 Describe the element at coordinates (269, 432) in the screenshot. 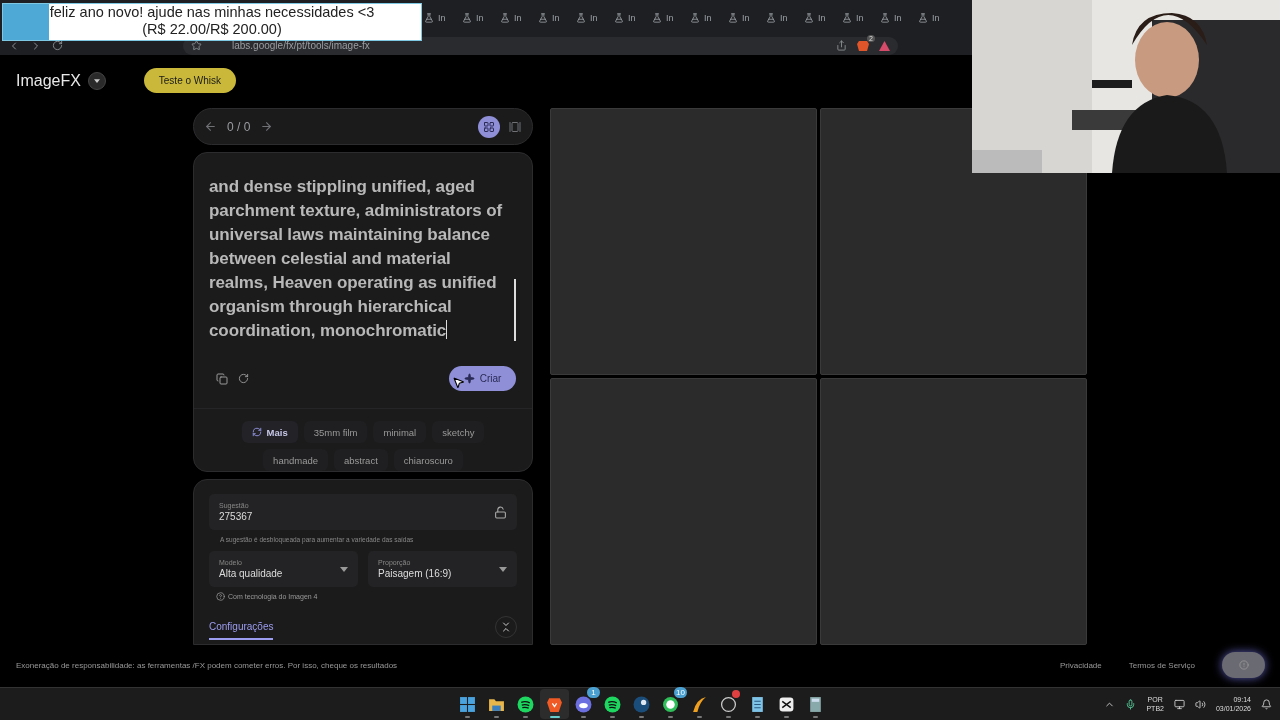

I see `more-chip: Mais` at that location.